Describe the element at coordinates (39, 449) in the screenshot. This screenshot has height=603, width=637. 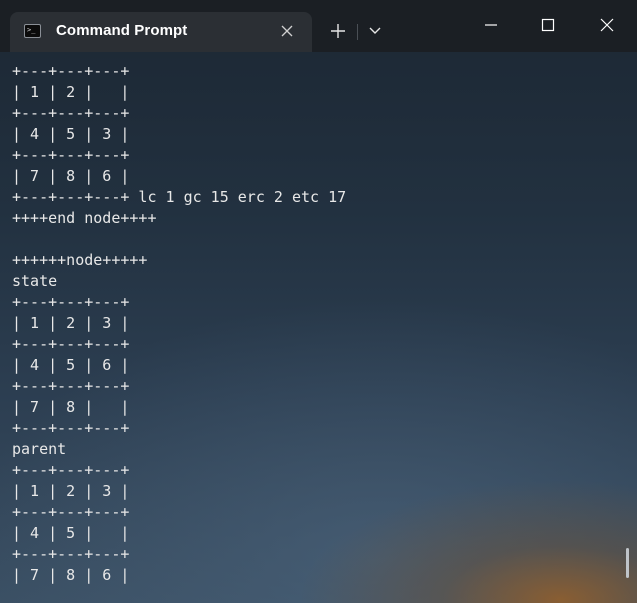
I see `terminal-line: parent` at that location.